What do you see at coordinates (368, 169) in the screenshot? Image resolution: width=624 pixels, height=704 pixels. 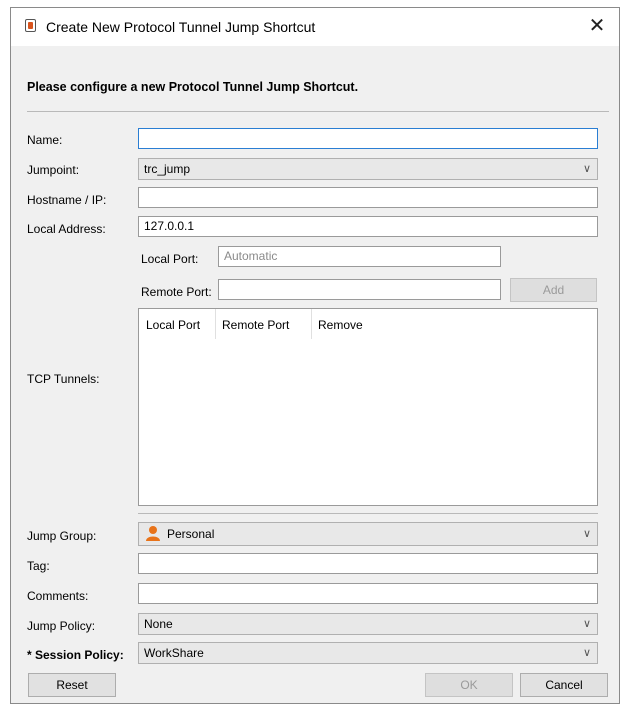 I see `jumpoint-select: trc_jump ∨` at bounding box center [368, 169].